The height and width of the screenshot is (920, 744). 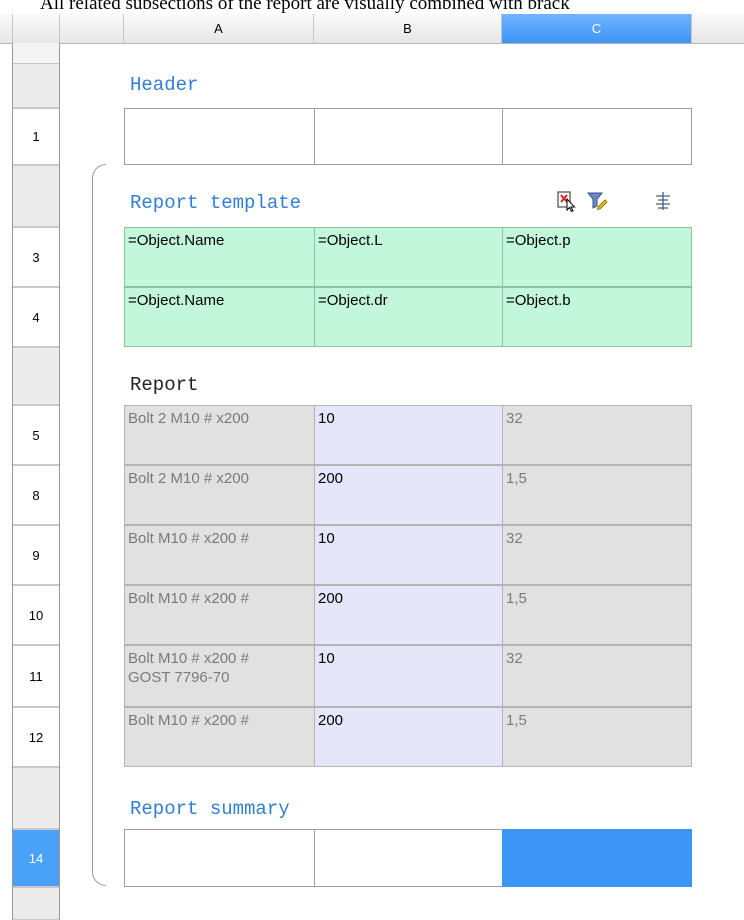 I want to click on report-cell-name: Bolt M10 # x200 # GOST 7796-70, so click(x=219, y=676).